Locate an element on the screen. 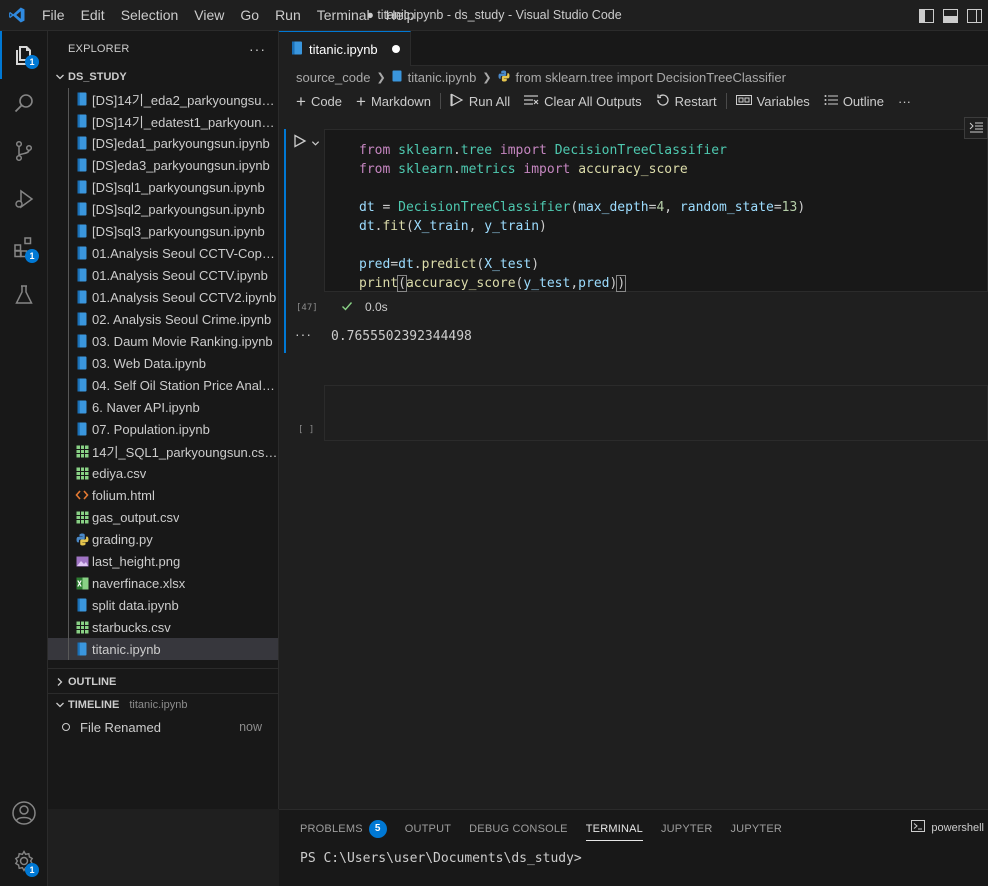  restart-label: Restart is located at coordinates (695, 101).